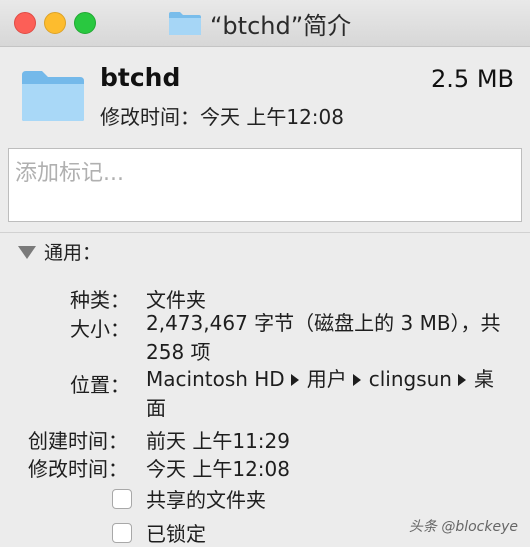  Describe the element at coordinates (410, 379) in the screenshot. I see `path-segment: clingsun` at that location.